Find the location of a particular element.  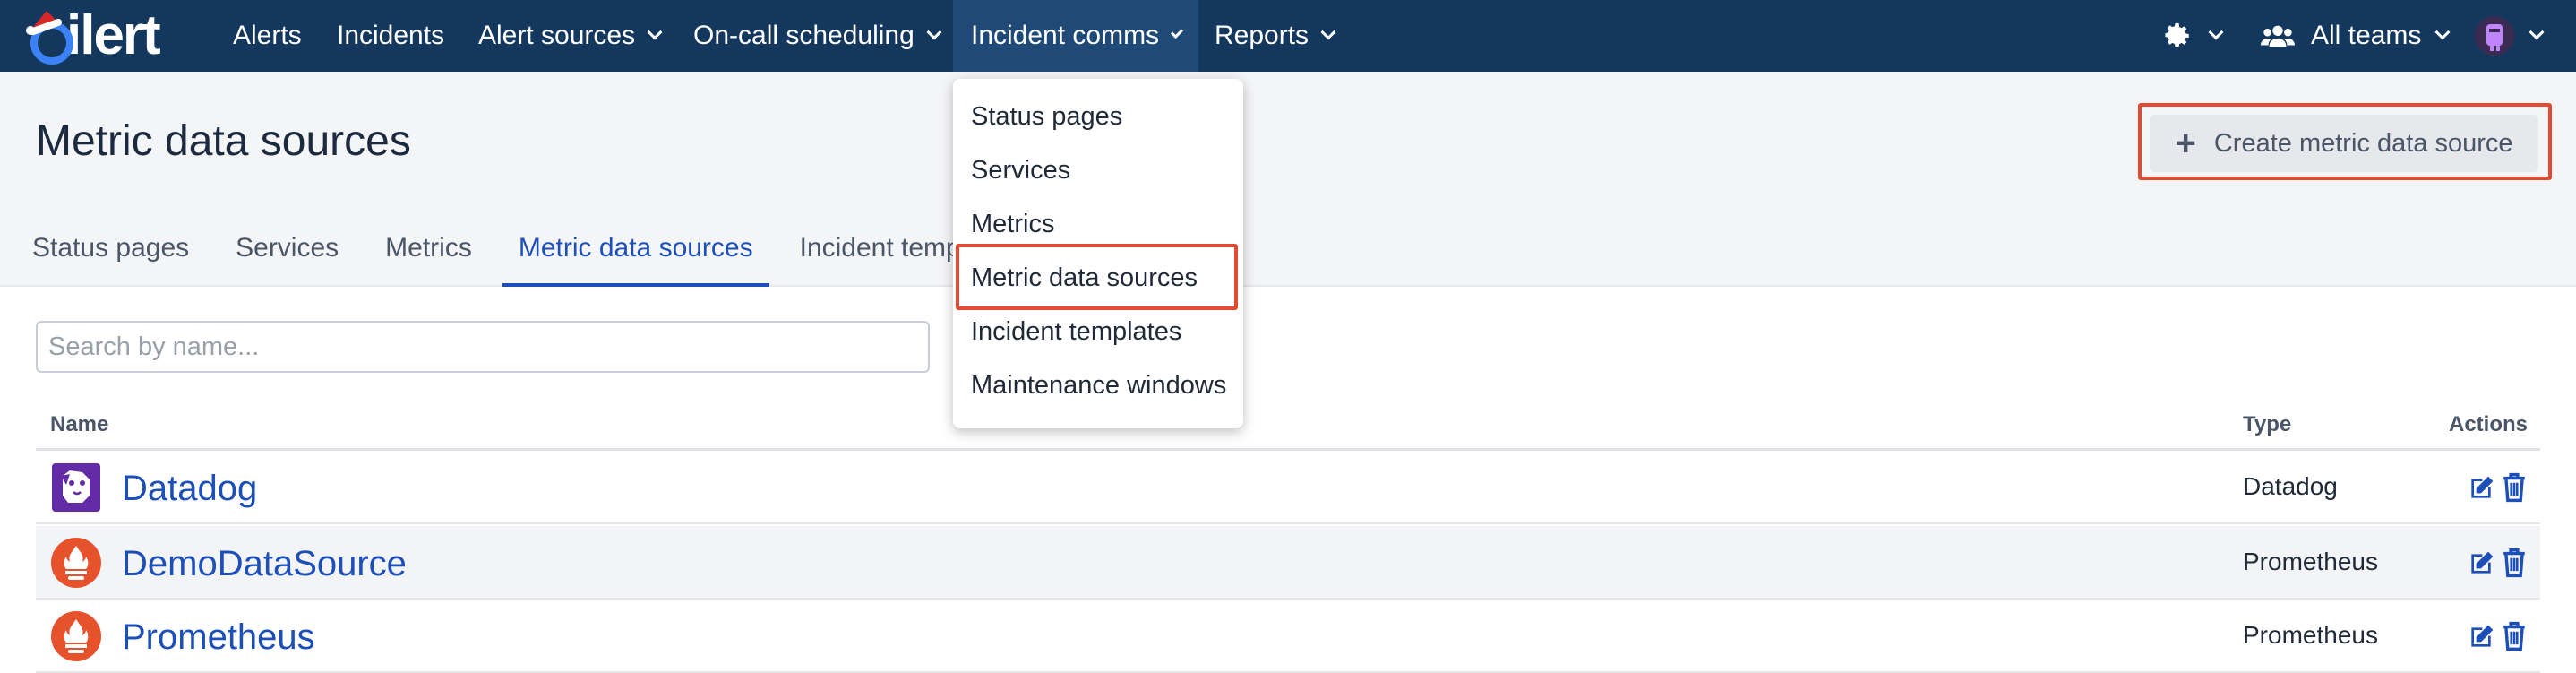

user-menu is located at coordinates (2509, 36).